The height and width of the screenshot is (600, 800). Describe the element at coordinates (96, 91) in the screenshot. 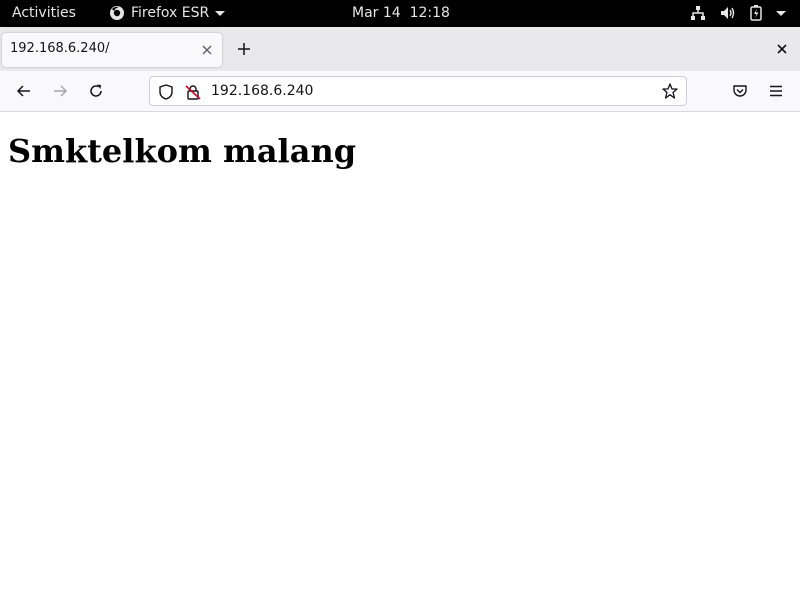

I see `reload-icon` at that location.